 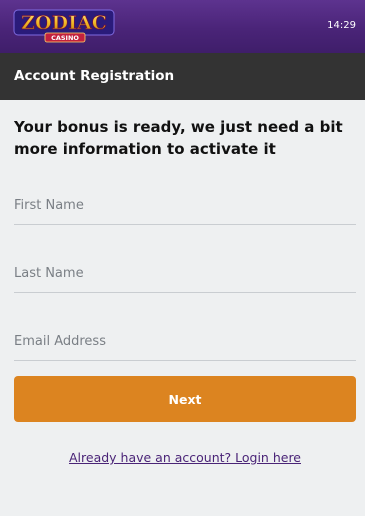 What do you see at coordinates (94, 76) in the screenshot?
I see `page-title: Account Registration` at bounding box center [94, 76].